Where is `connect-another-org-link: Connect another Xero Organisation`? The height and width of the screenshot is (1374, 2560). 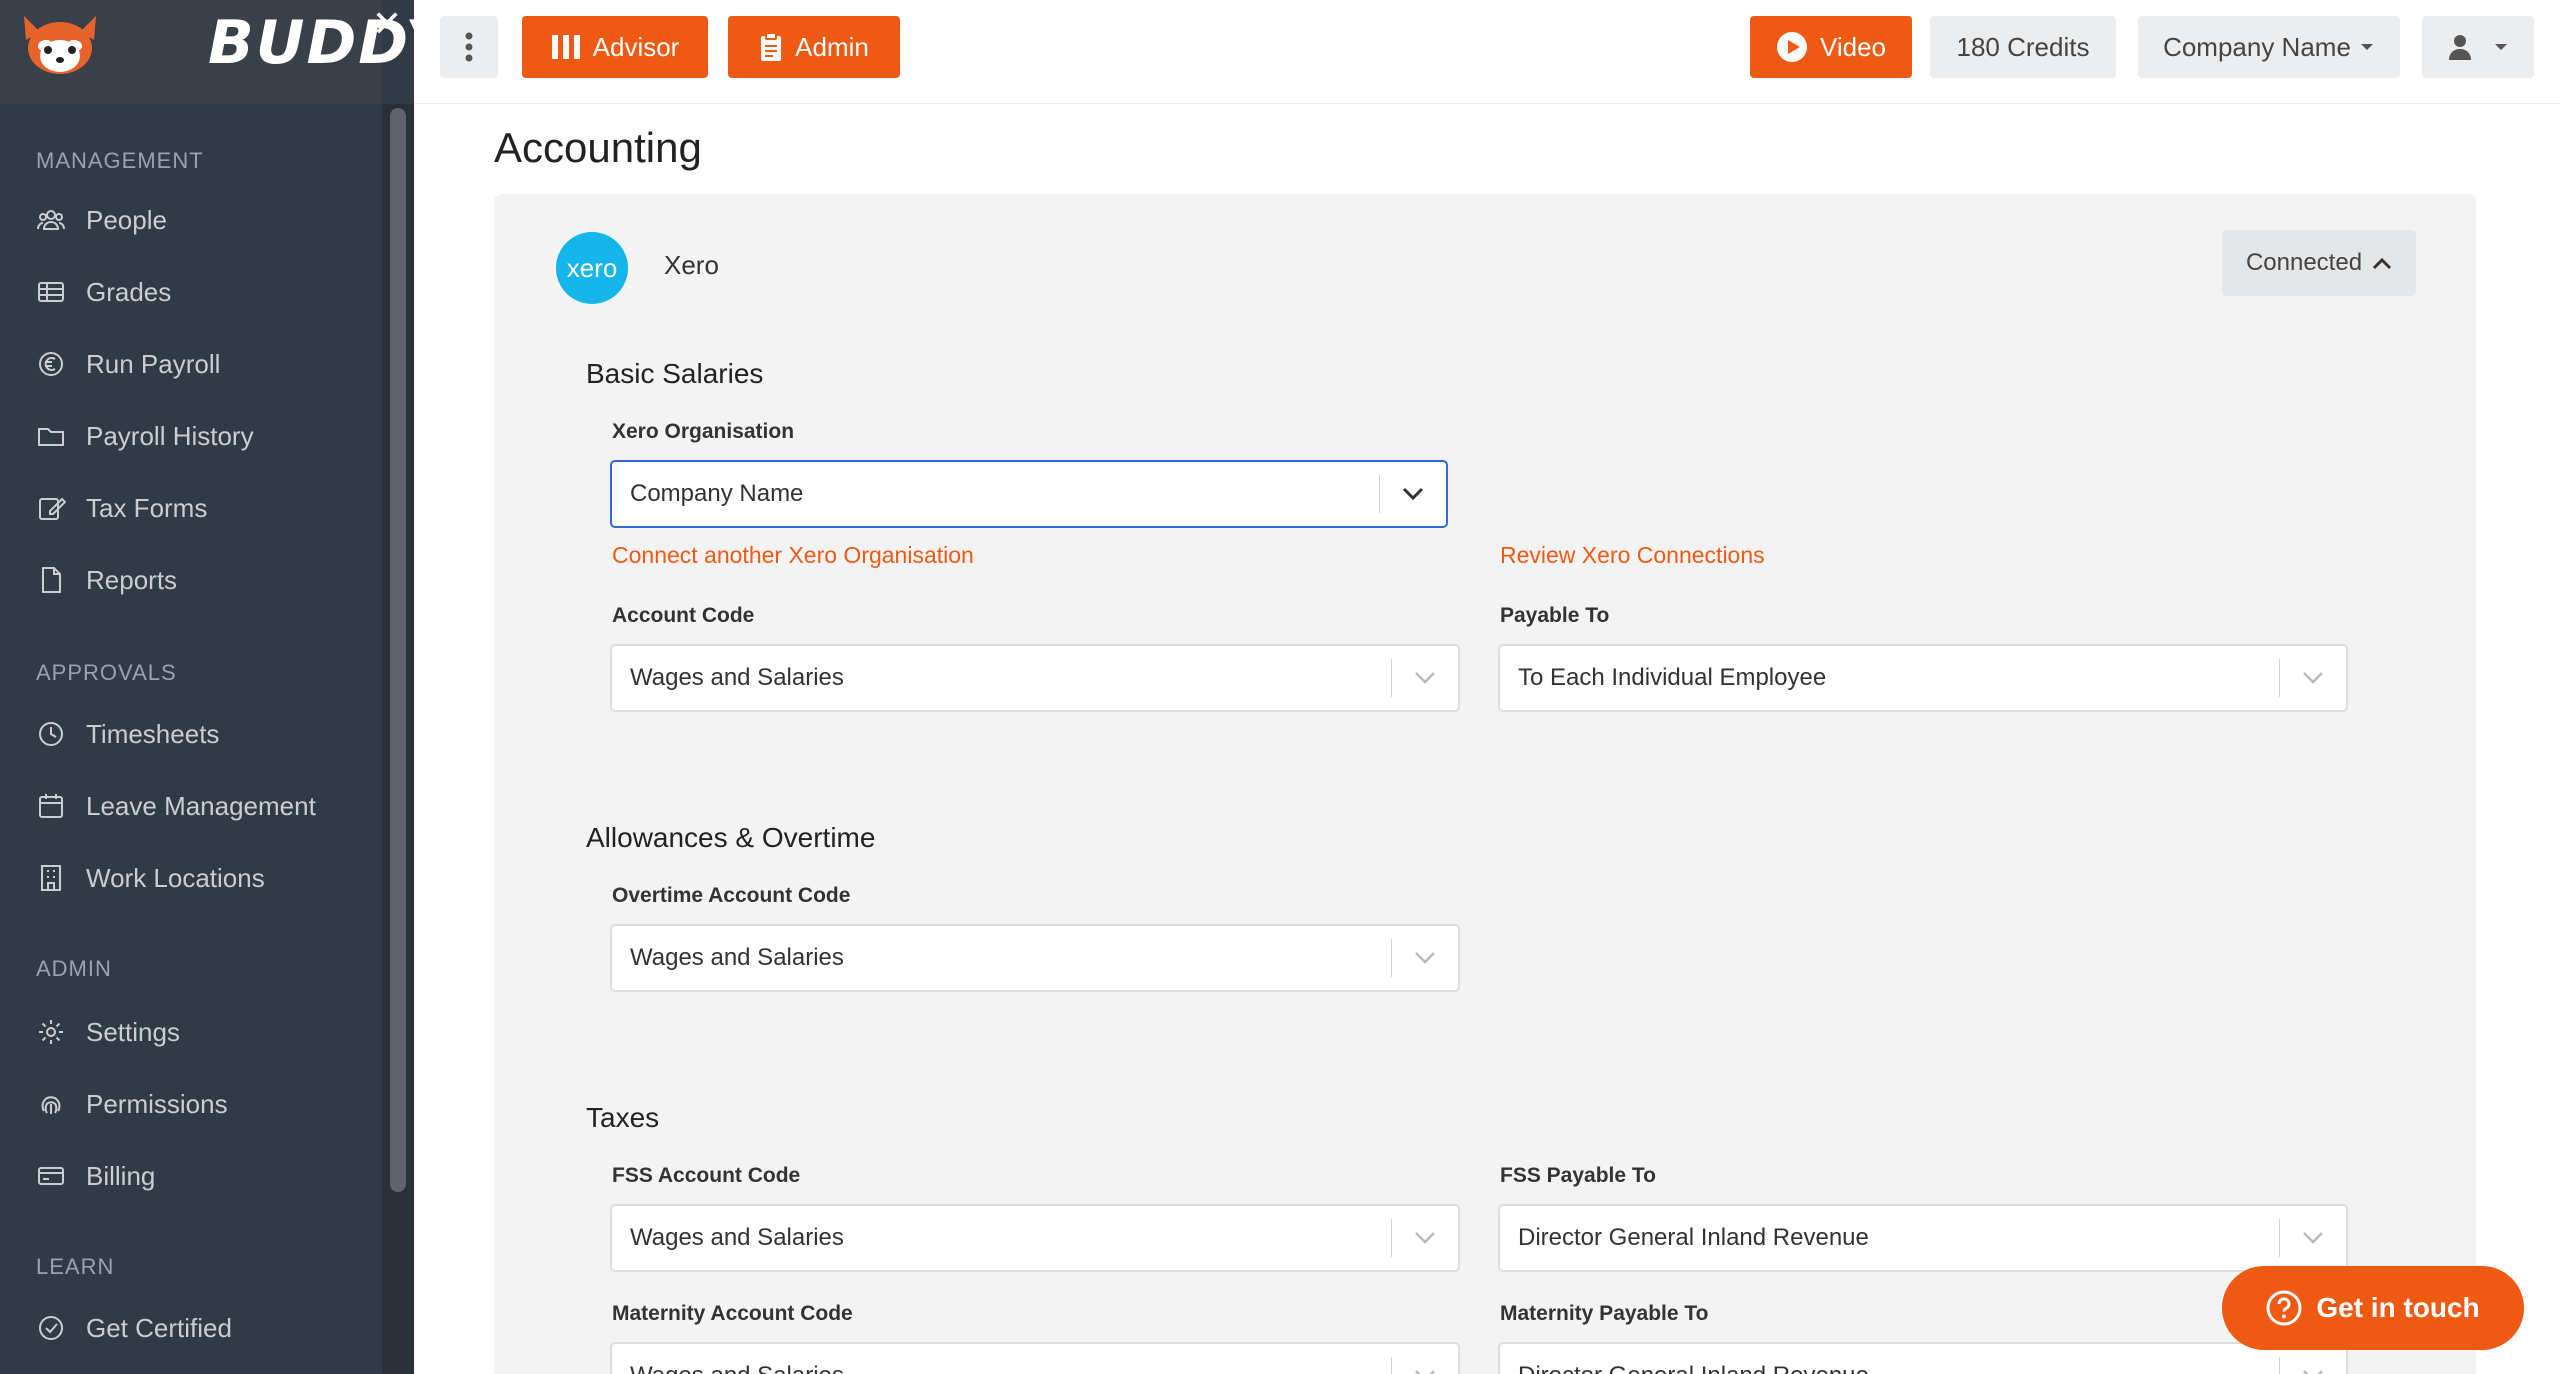
connect-another-org-link: Connect another Xero Organisation is located at coordinates (793, 555).